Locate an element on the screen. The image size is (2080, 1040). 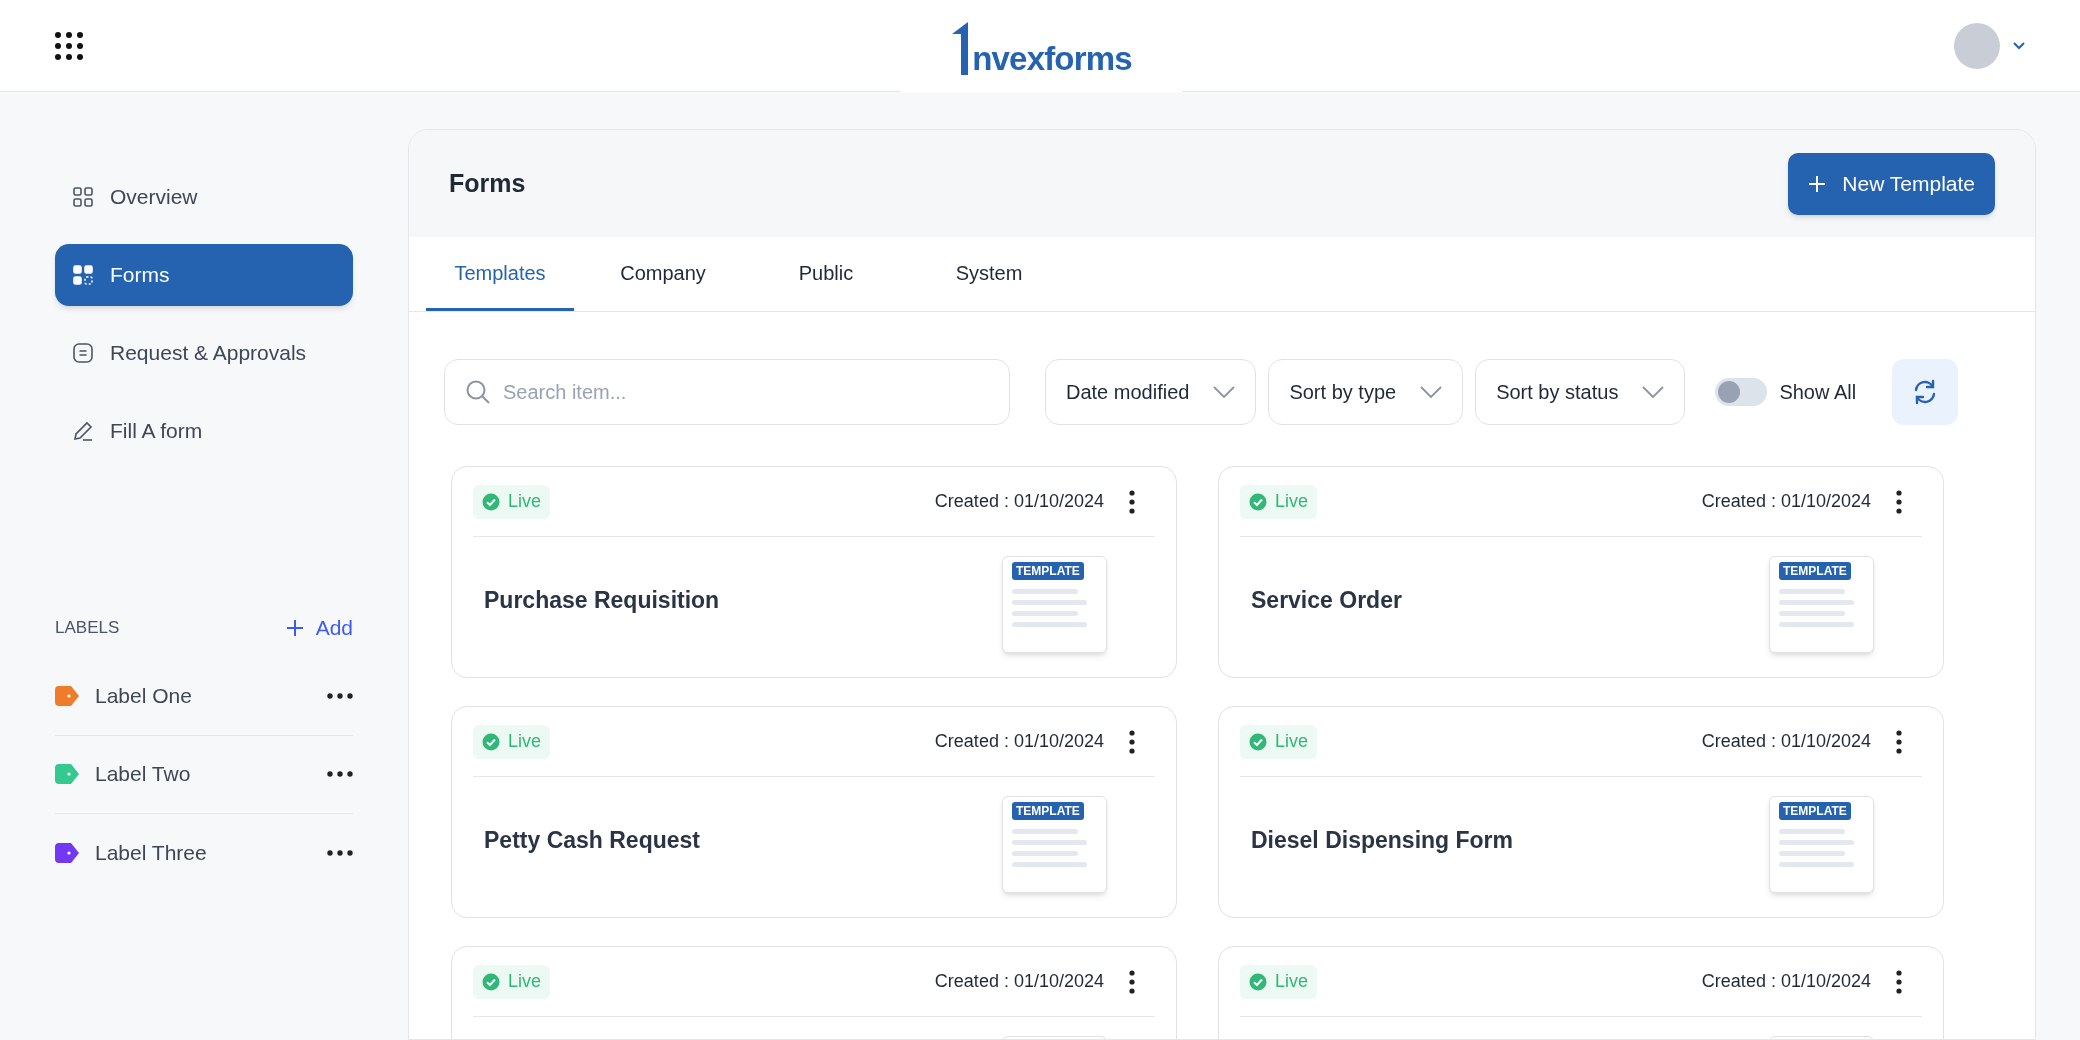
sort-dropdown: Date modified is located at coordinates (1151, 392).